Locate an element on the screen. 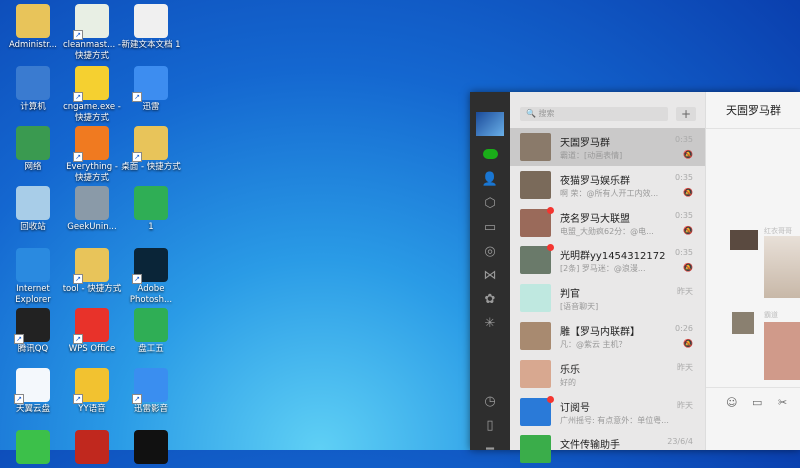 This screenshot has height=468, width=800. desktop-icon: ↗ 迅雷影音 is located at coordinates (151, 391).